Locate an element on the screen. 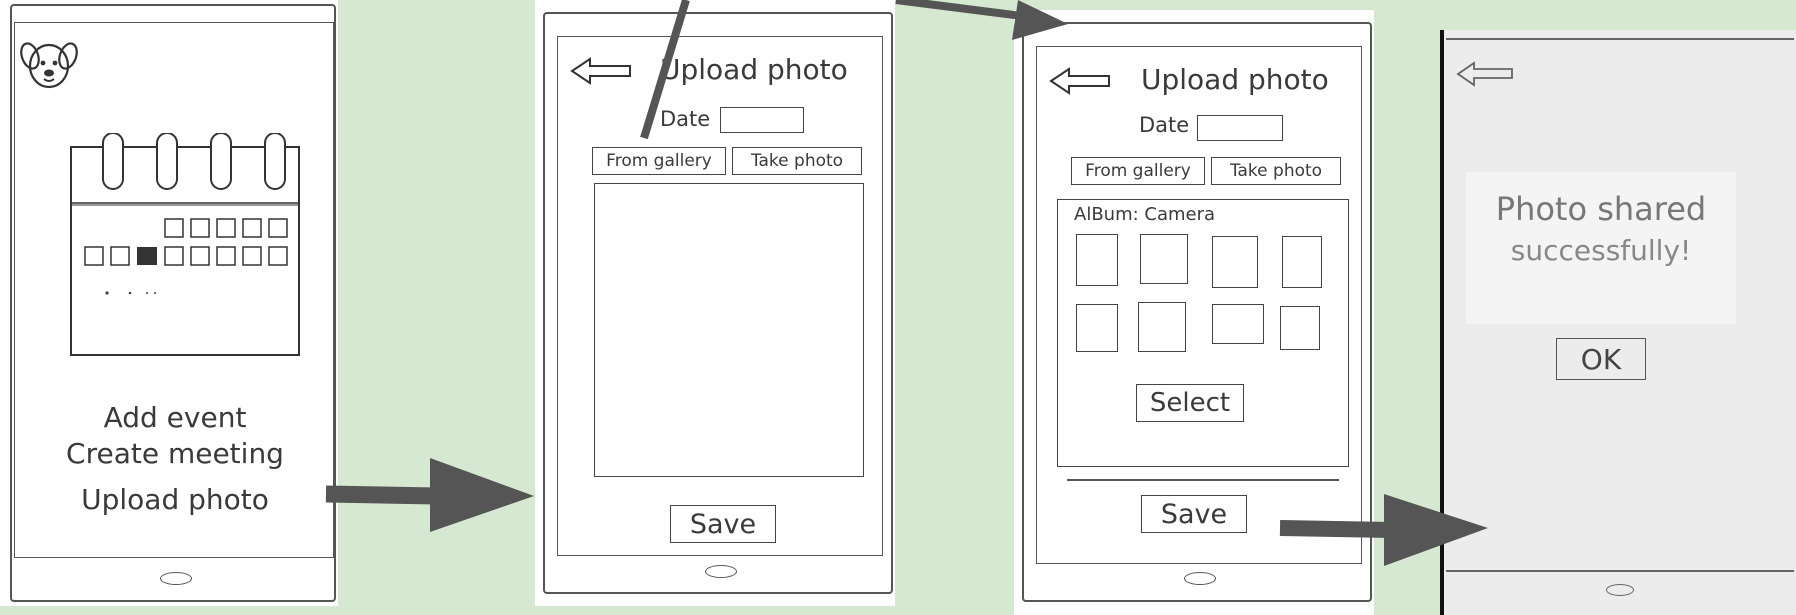 This screenshot has width=1796, height=615. menu-add-event: Add event is located at coordinates (175, 417).